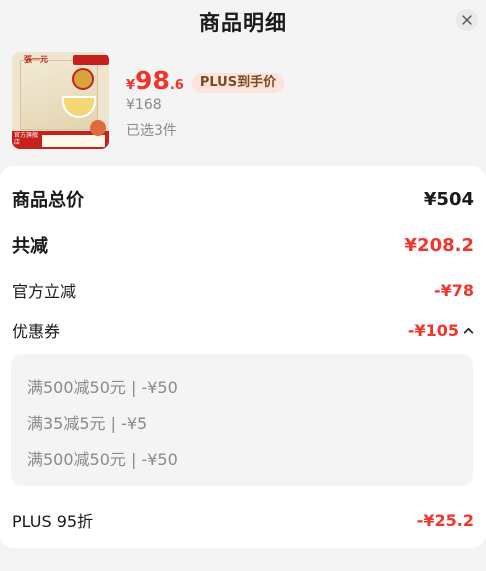  What do you see at coordinates (468, 330) in the screenshot?
I see `chevron-up-icon` at bounding box center [468, 330].